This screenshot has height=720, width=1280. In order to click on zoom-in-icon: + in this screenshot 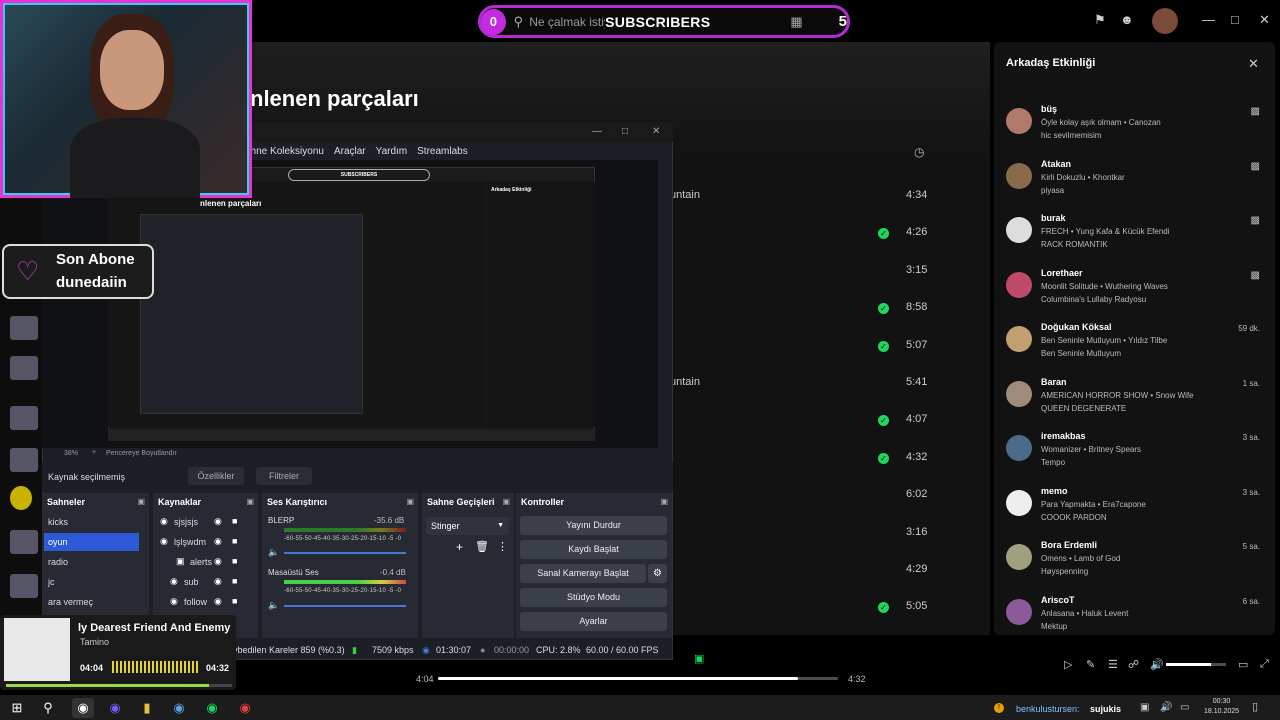, I will do `click(94, 452)`.